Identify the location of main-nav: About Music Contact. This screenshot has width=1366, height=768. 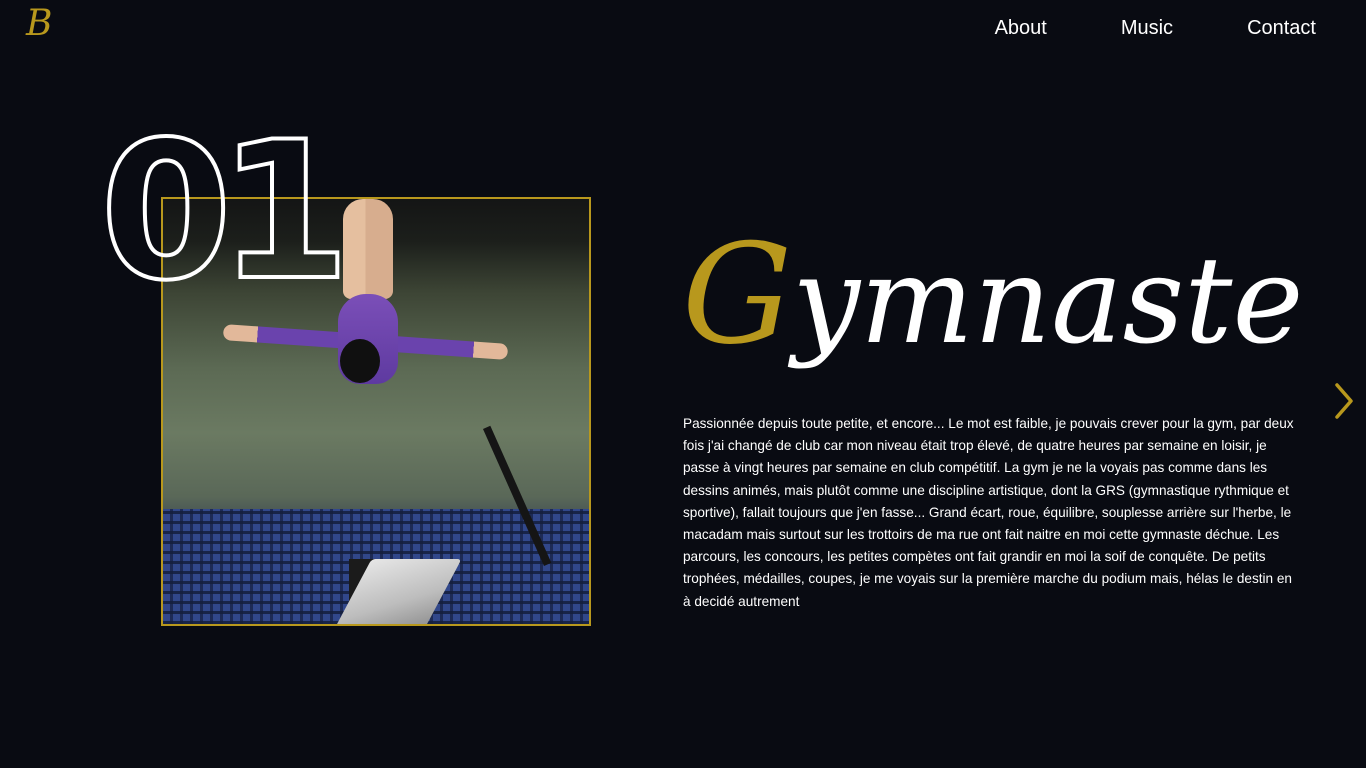
(1155, 28).